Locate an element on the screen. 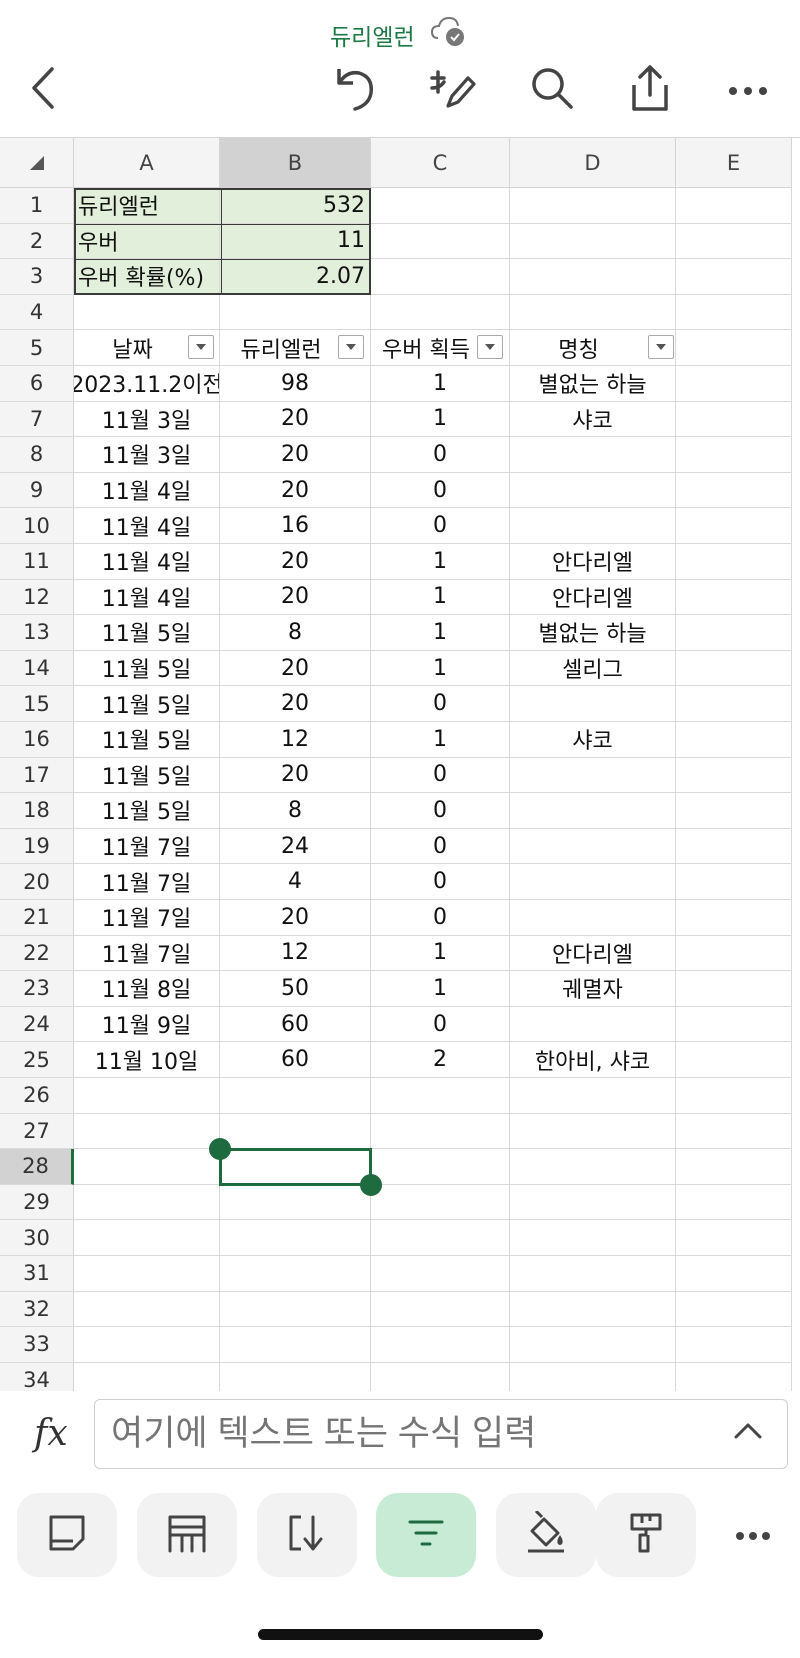 This screenshot has height=1658, width=800. cell-e31 is located at coordinates (734, 1274).